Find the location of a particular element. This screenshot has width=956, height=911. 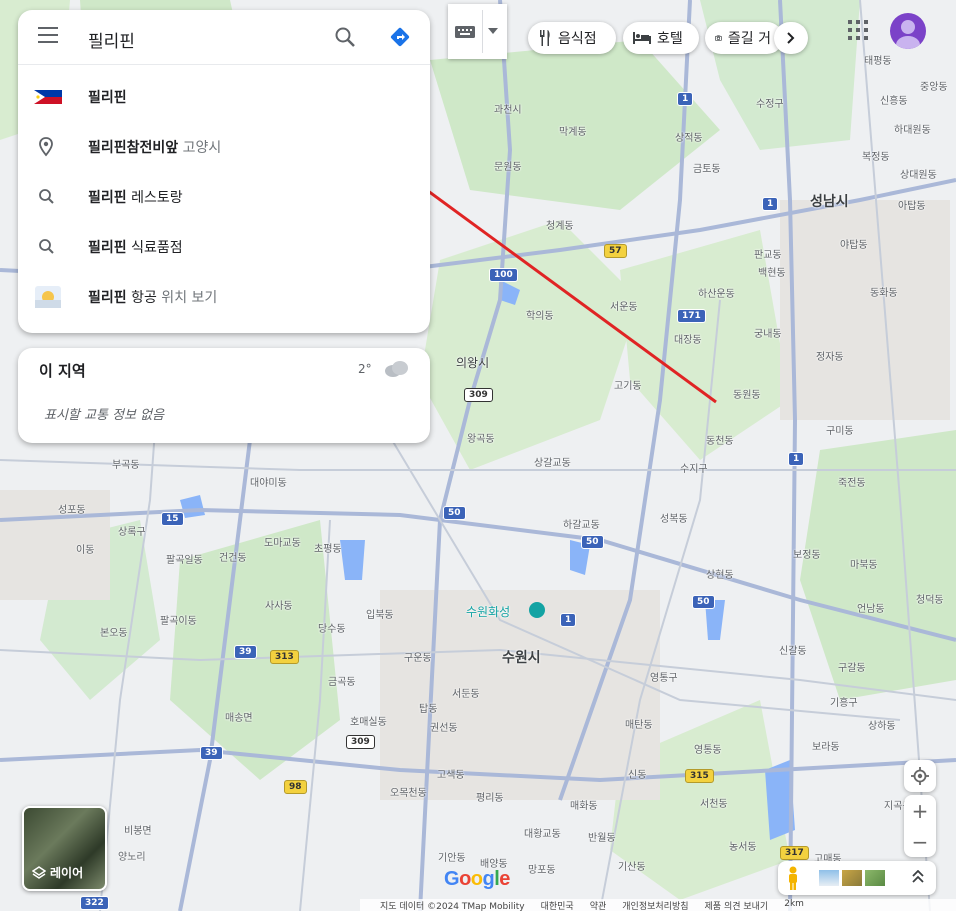

suggestion-item: 필리핀 식료품점 is located at coordinates (224, 247).